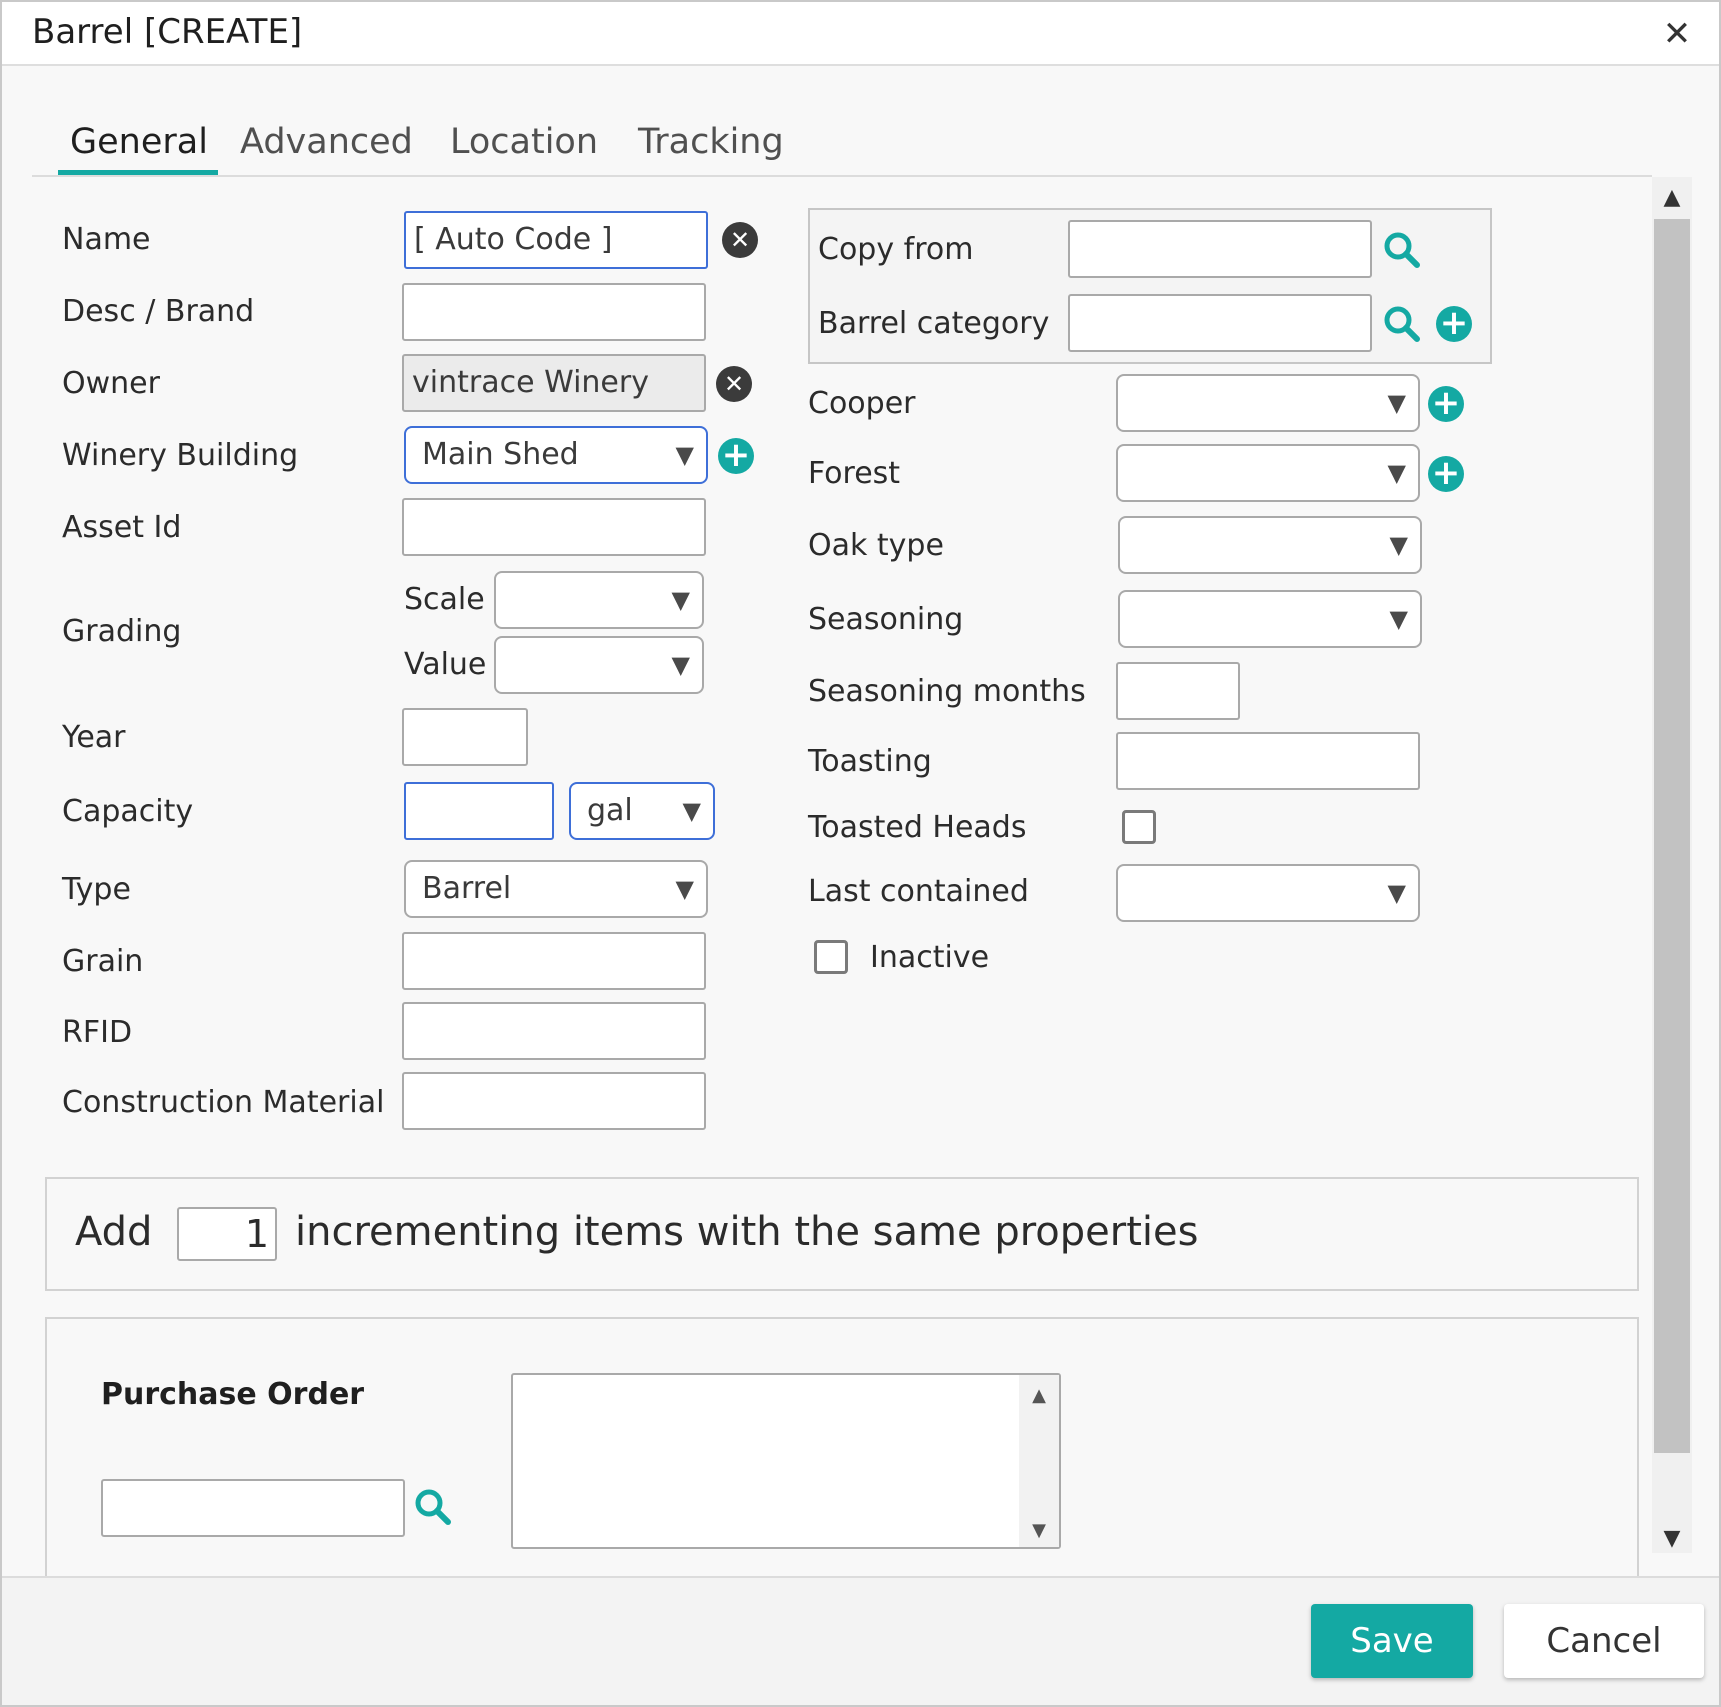 The image size is (1721, 1707). I want to click on construction-material-input, so click(554, 1101).